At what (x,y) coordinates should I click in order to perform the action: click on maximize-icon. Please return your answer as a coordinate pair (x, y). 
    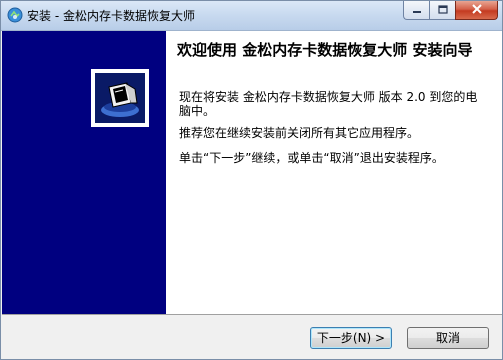
    Looking at the image, I should click on (442, 10).